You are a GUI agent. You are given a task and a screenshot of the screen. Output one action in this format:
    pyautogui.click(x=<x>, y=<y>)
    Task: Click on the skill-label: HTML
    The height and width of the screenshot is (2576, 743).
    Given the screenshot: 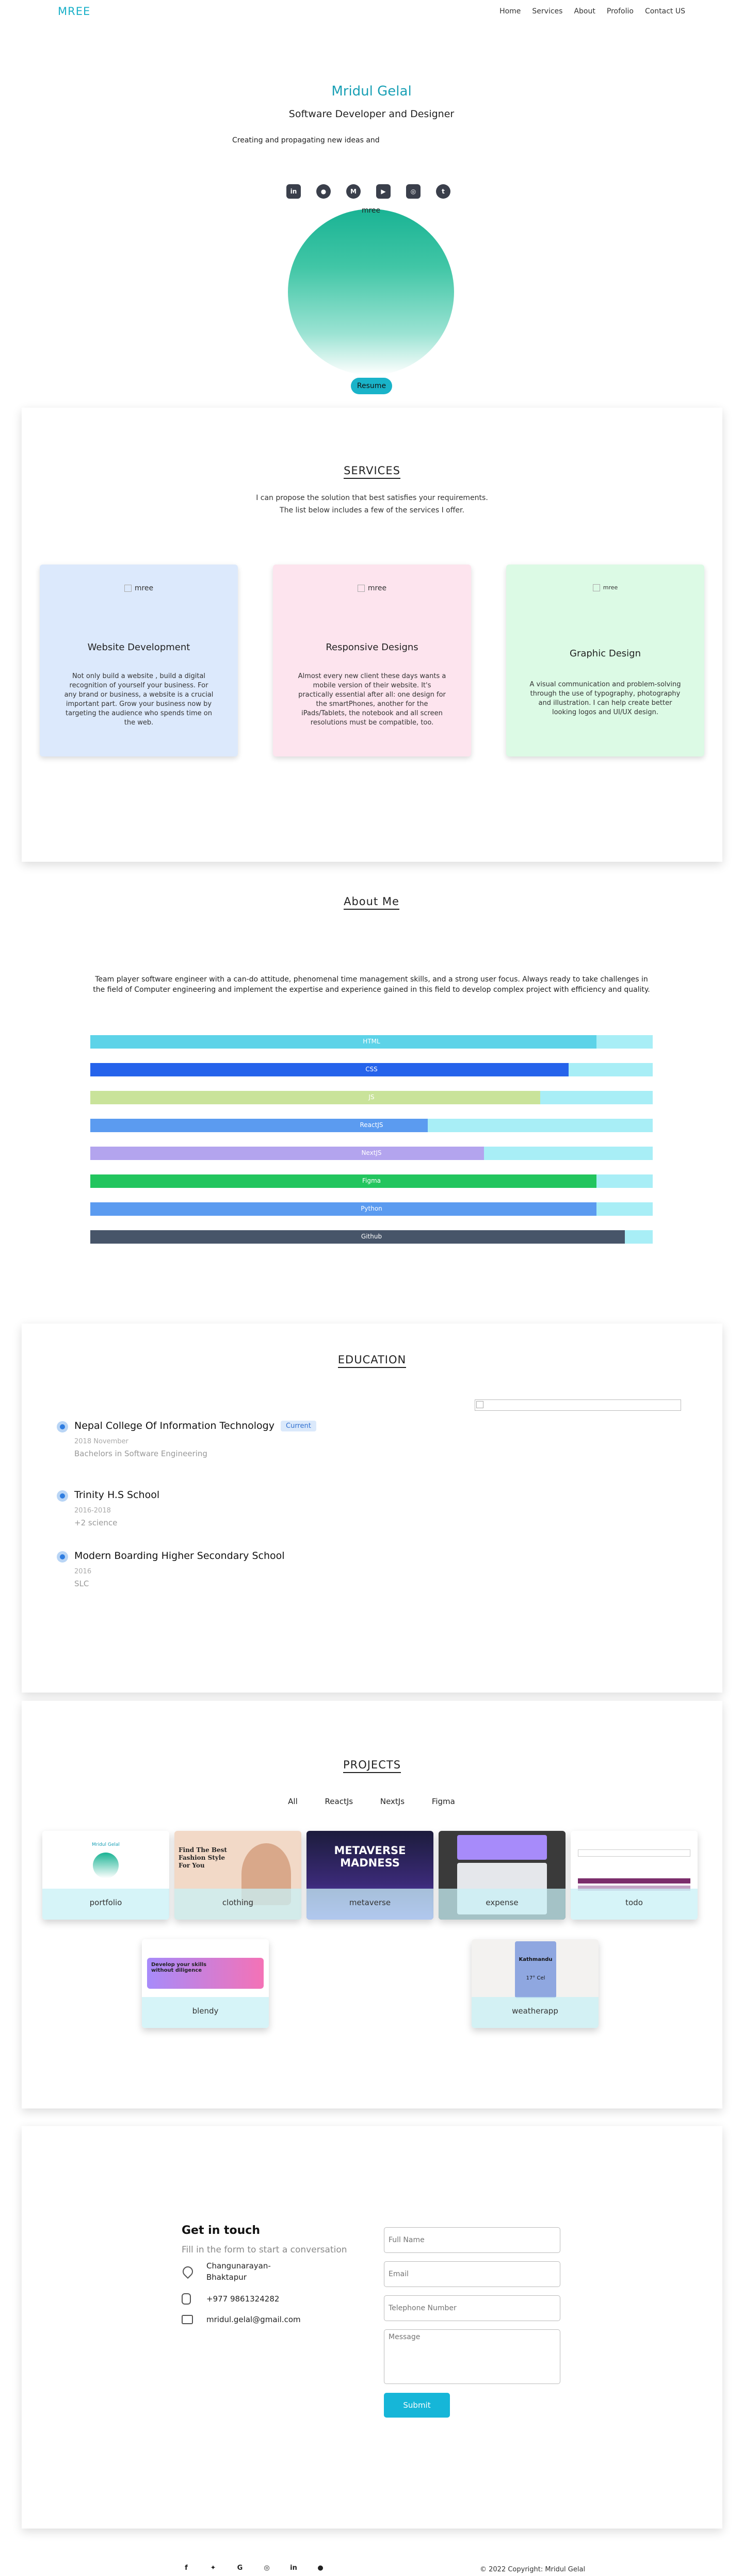 What is the action you would take?
    pyautogui.click(x=372, y=1041)
    